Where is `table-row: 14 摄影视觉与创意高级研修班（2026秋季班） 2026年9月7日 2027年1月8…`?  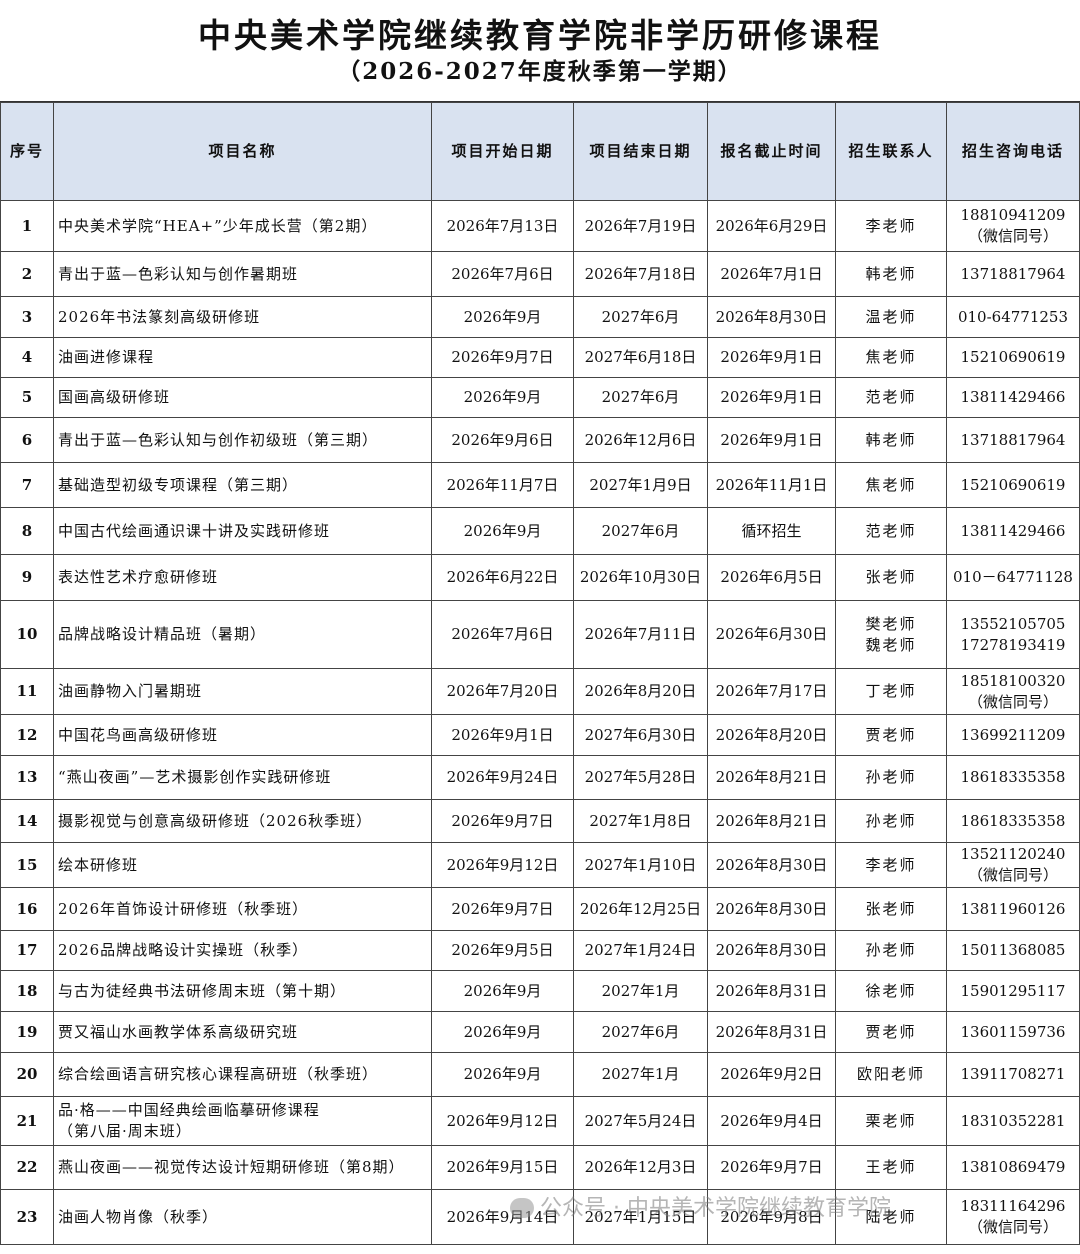 table-row: 14 摄影视觉与创意高级研修班（2026秋季班） 2026年9月7日 2027年1月8… is located at coordinates (540, 821).